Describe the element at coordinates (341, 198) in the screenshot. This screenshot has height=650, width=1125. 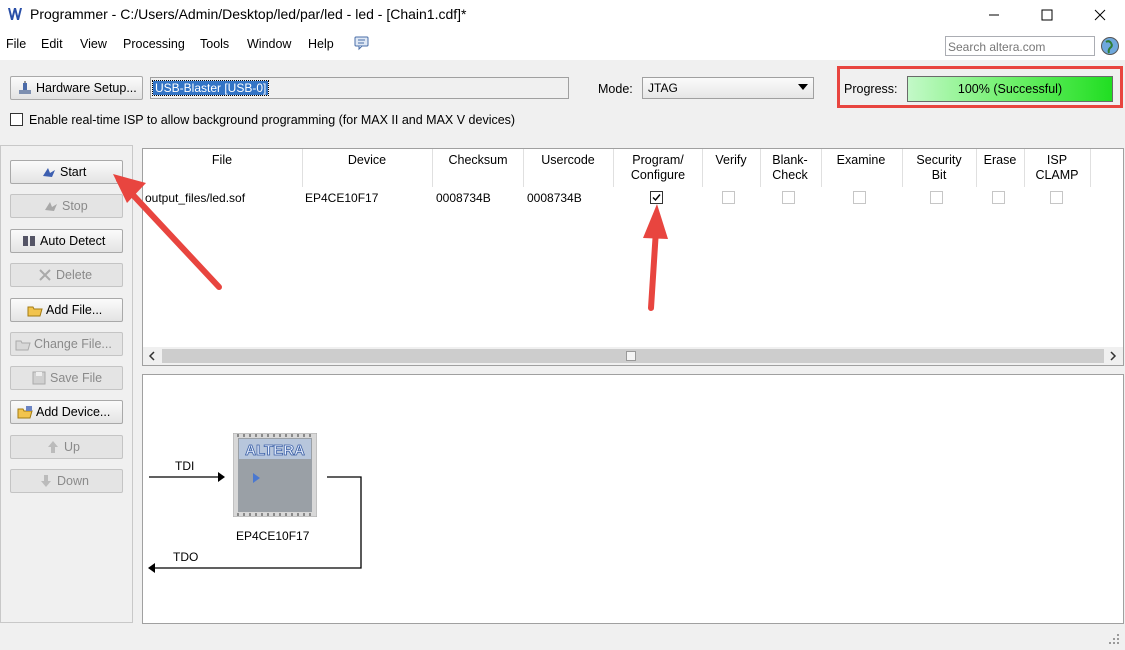
I see `row-device: EP4CE10F17` at that location.